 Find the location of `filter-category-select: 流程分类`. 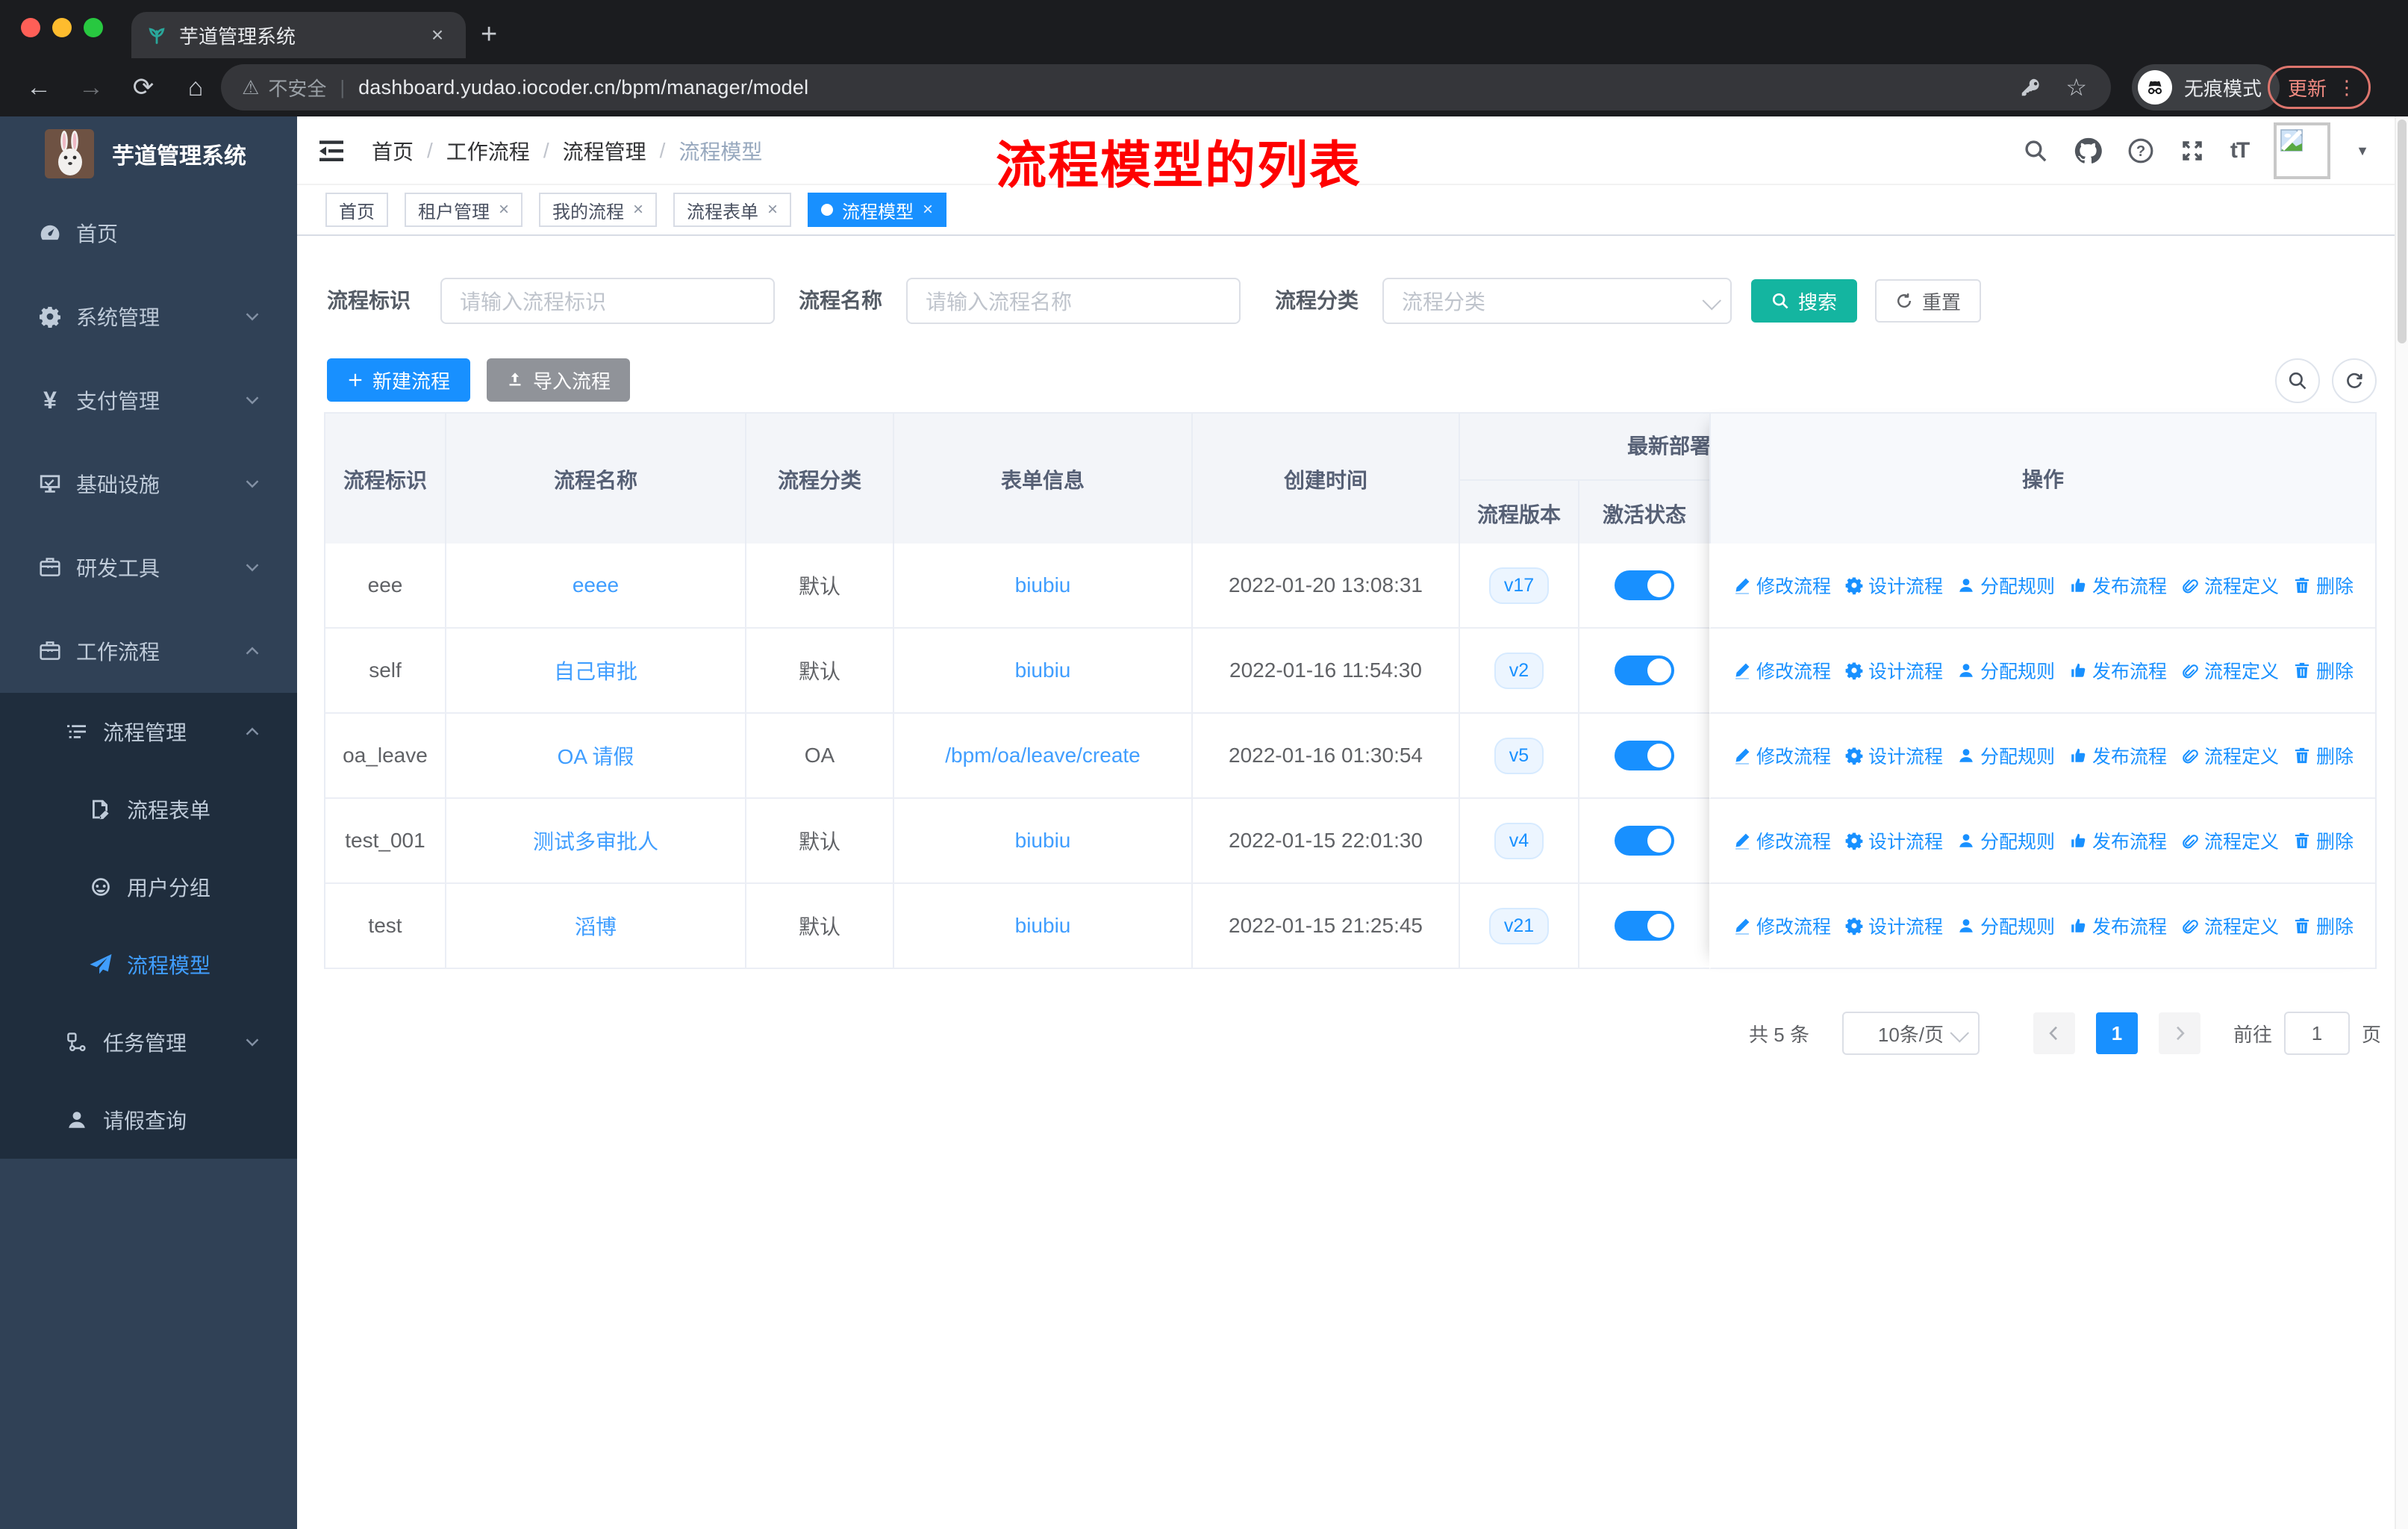

filter-category-select: 流程分类 is located at coordinates (1557, 301).